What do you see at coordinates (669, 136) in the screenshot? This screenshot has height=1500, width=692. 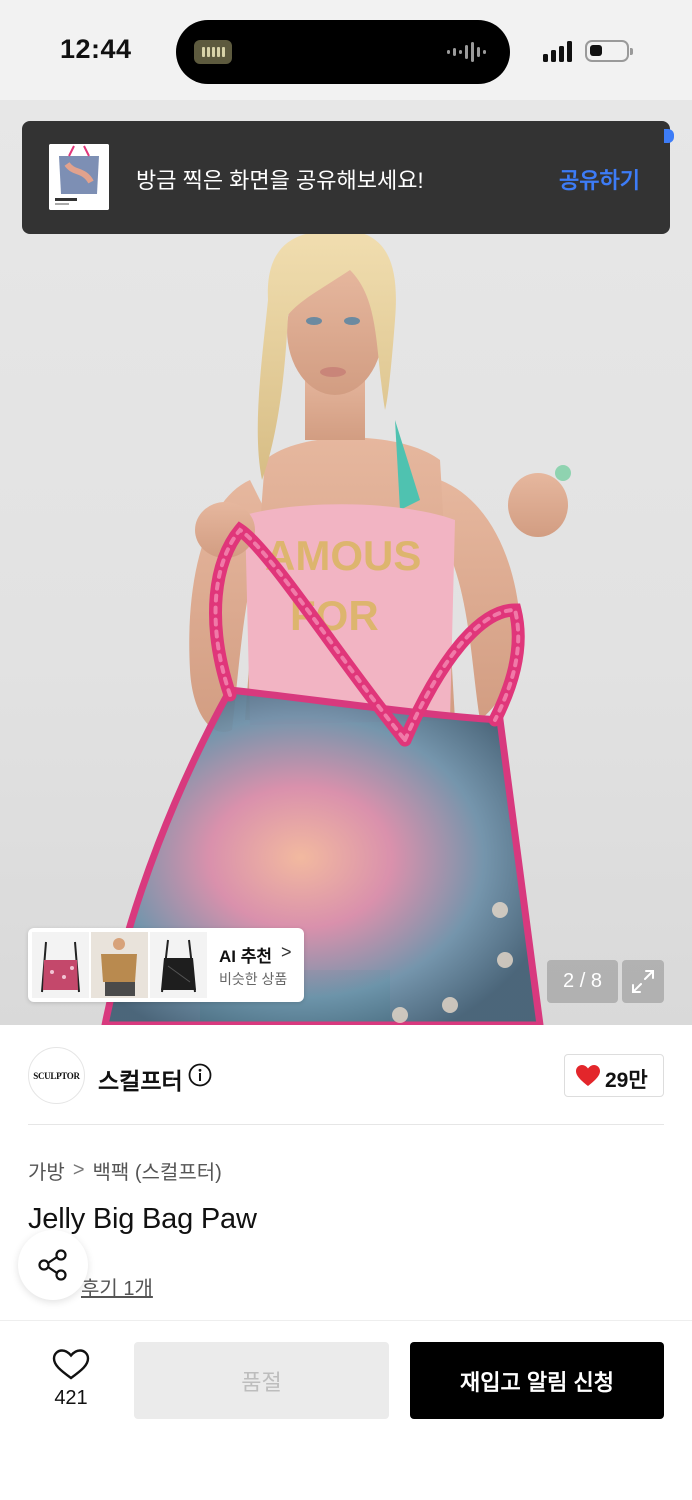 I see `toast-indicator` at bounding box center [669, 136].